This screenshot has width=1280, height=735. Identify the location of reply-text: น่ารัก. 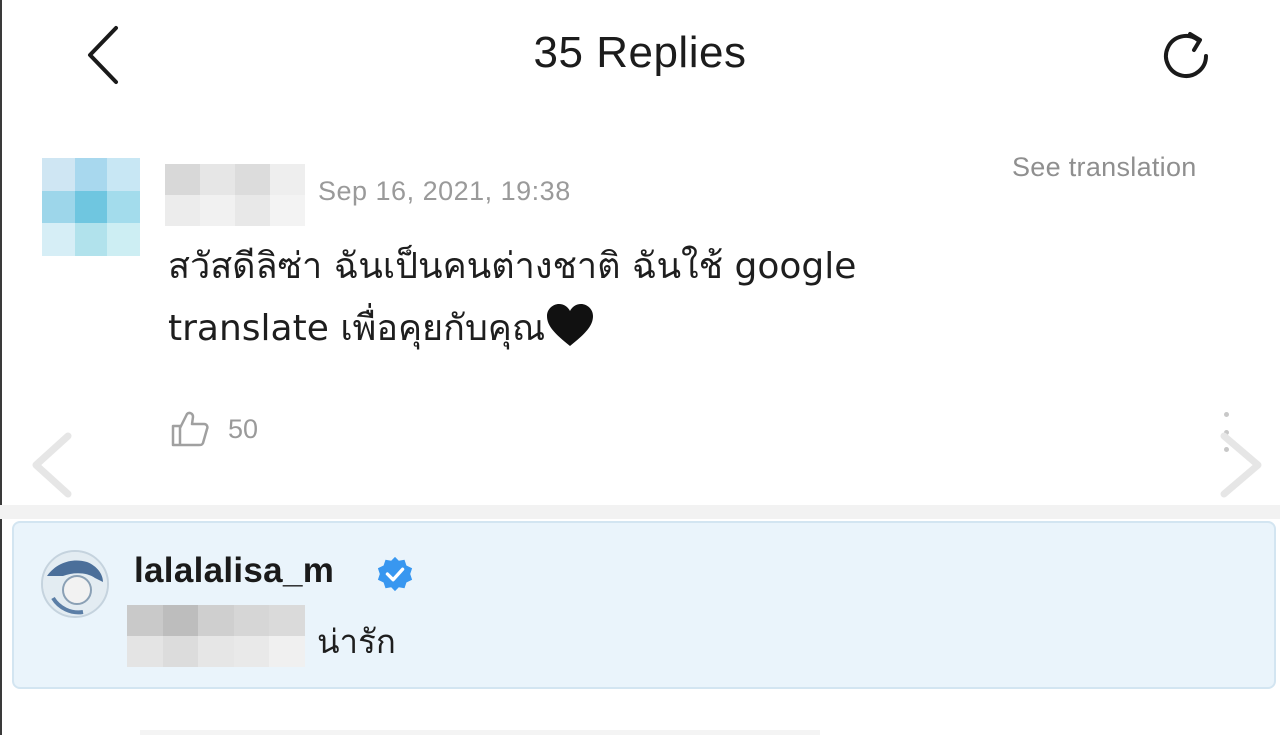
(356, 641).